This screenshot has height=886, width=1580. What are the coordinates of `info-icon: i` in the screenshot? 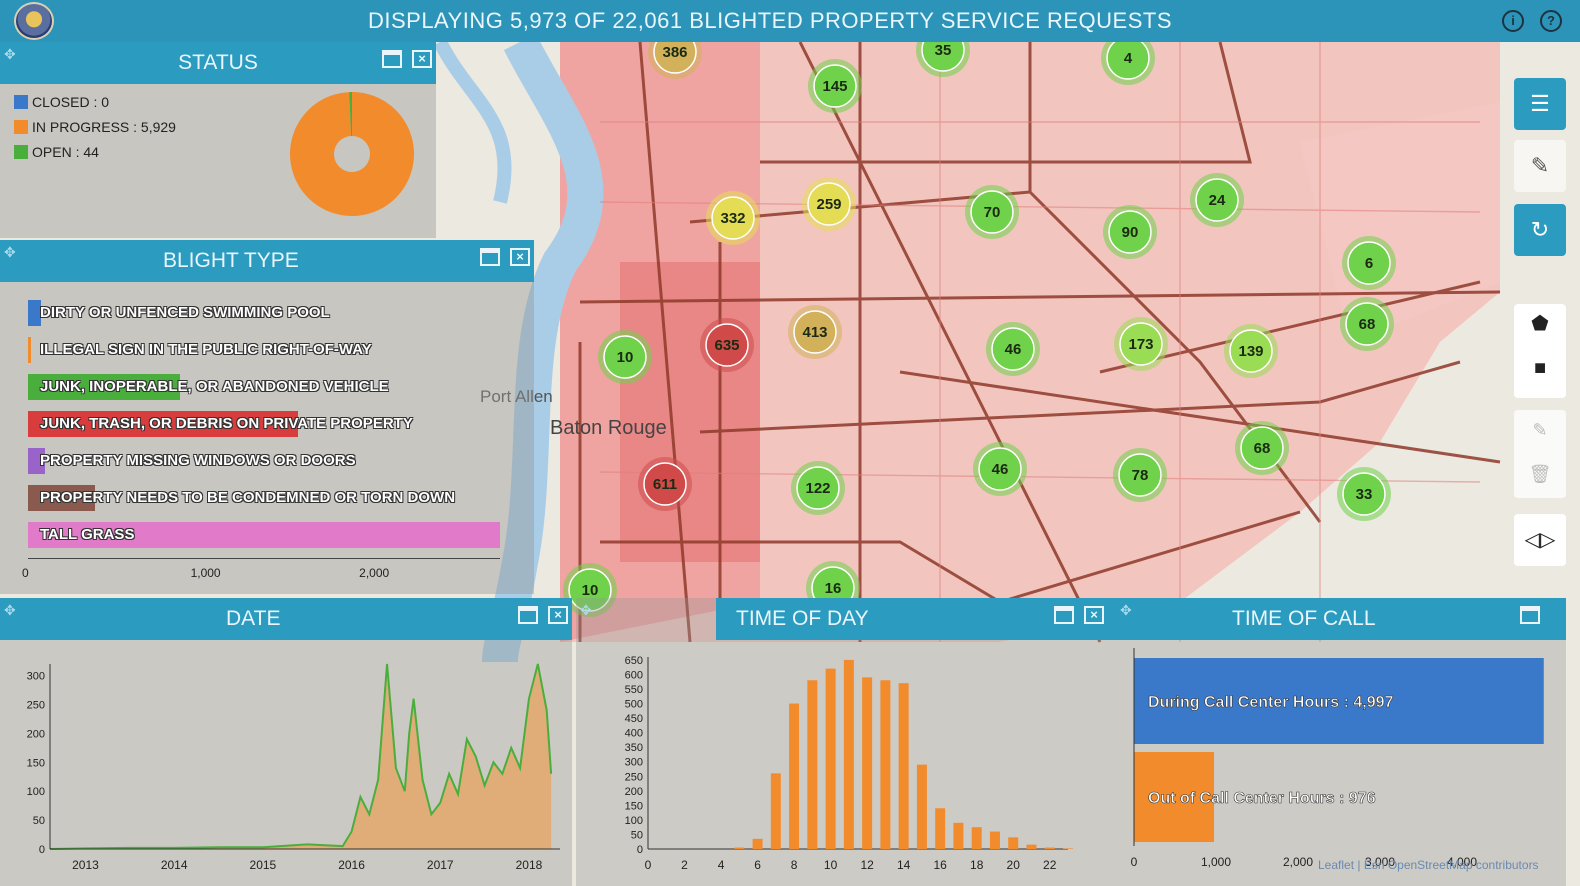 It's located at (1513, 21).